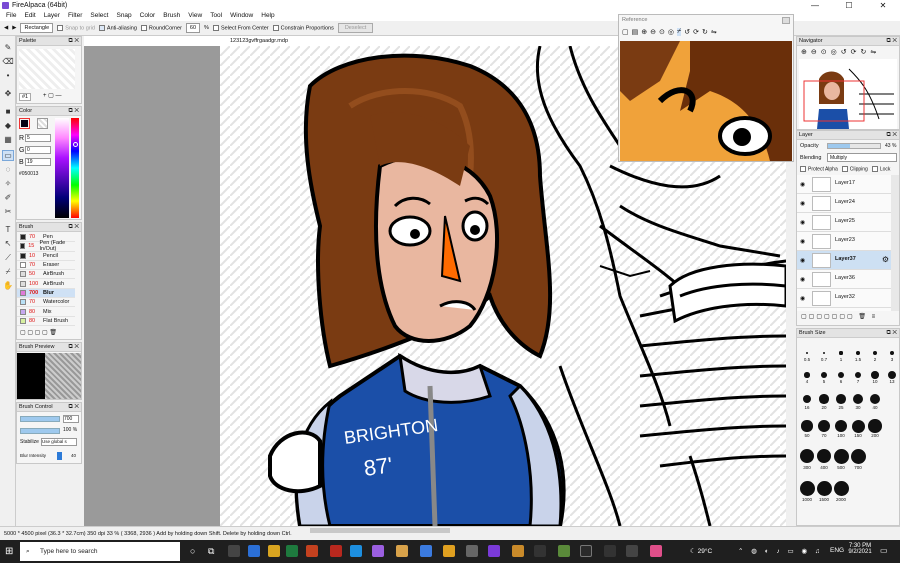 This screenshot has width=900, height=563. I want to click on stabilize-select: Use global s, so click(59, 442).